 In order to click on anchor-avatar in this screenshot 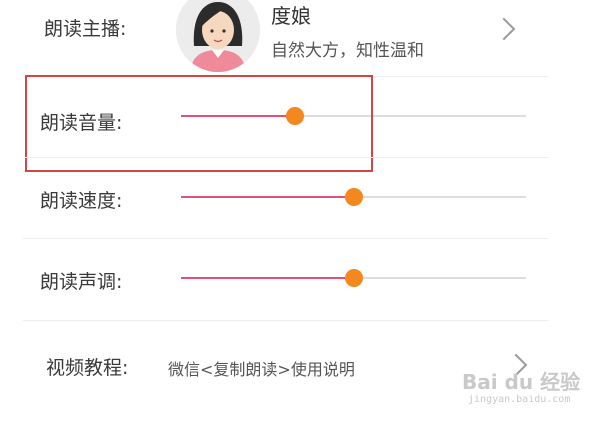, I will do `click(218, 36)`.